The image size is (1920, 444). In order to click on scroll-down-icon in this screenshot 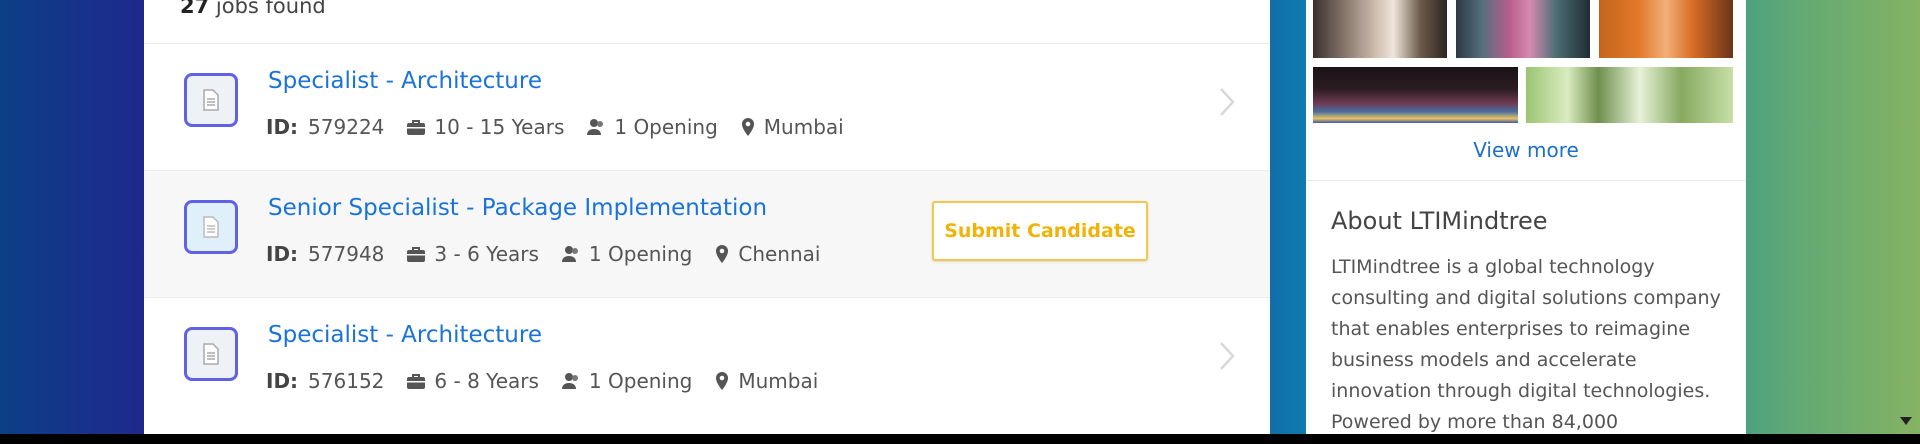, I will do `click(1906, 421)`.